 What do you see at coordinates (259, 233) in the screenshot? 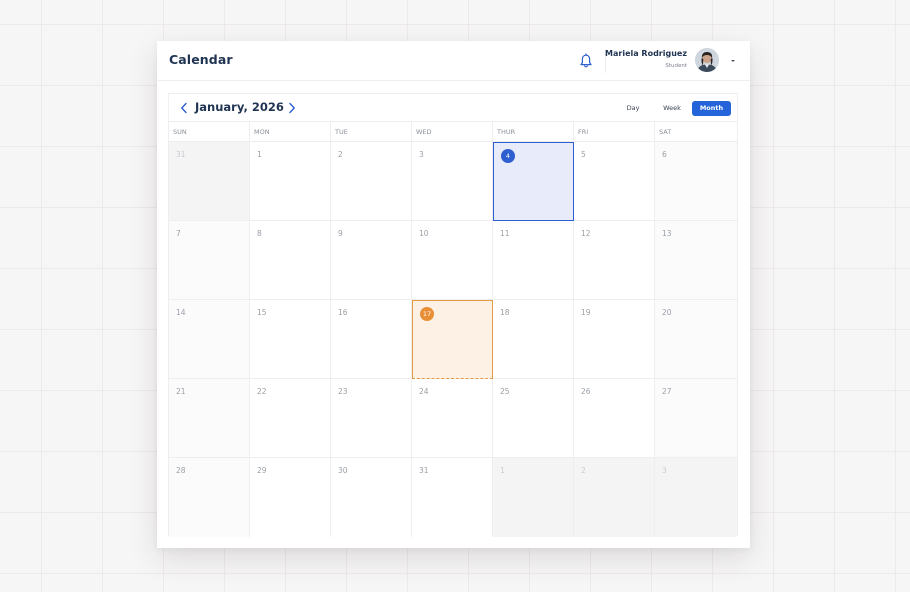
I see `day-number: 8` at bounding box center [259, 233].